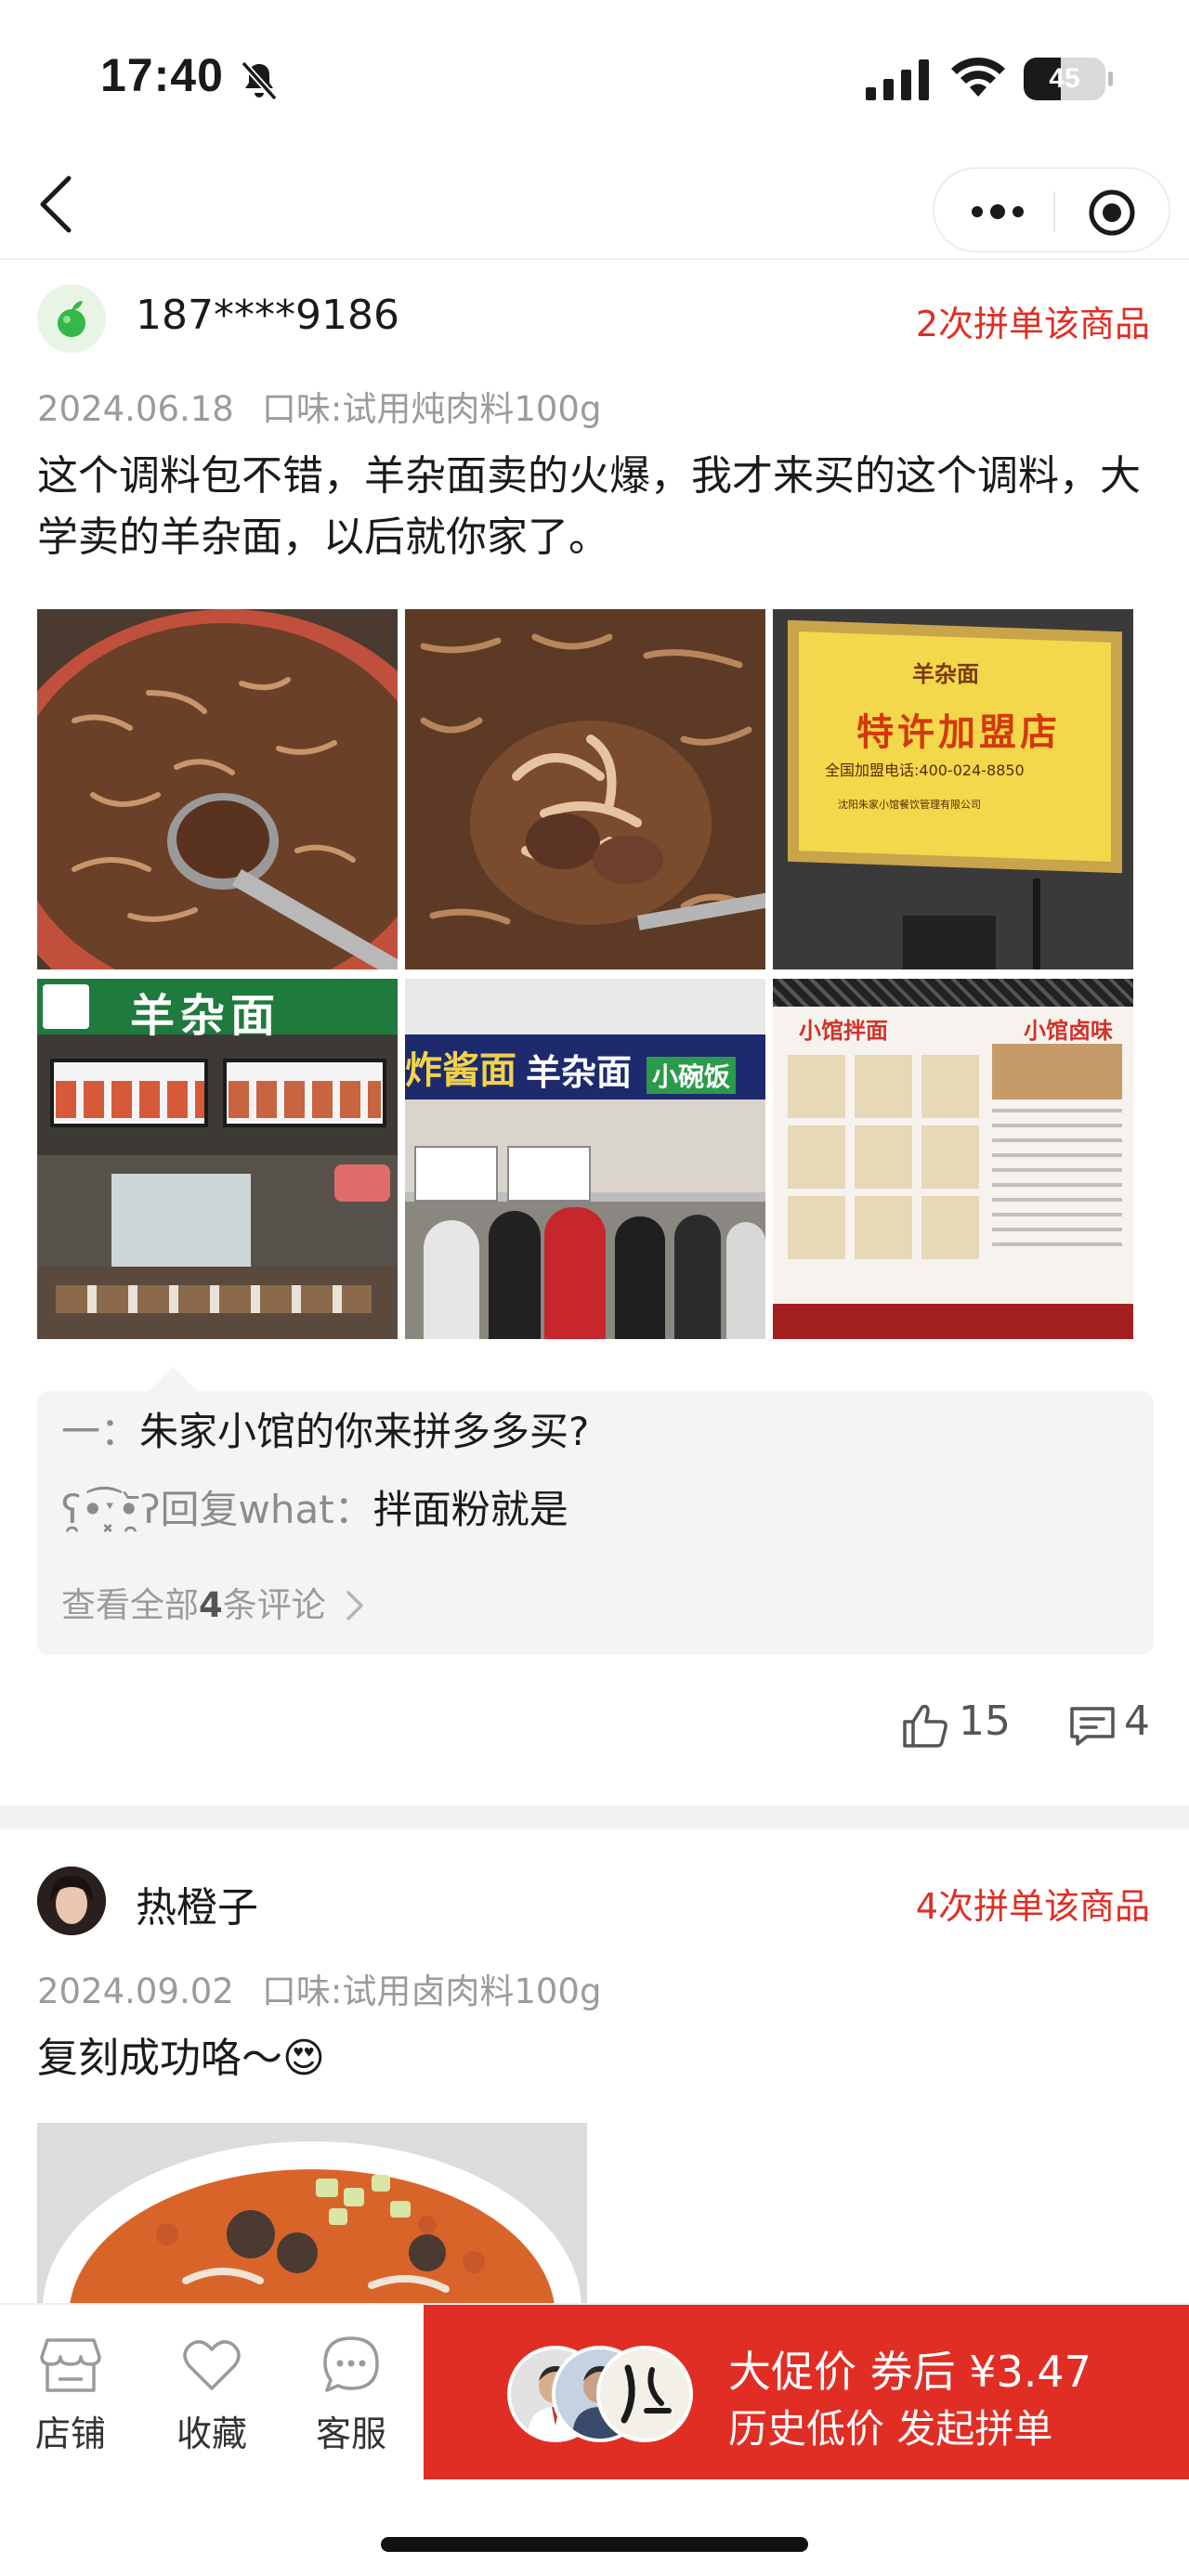 This screenshot has width=1189, height=2576. Describe the element at coordinates (267, 315) in the screenshot. I see `reviewer-name: 187****9186` at that location.